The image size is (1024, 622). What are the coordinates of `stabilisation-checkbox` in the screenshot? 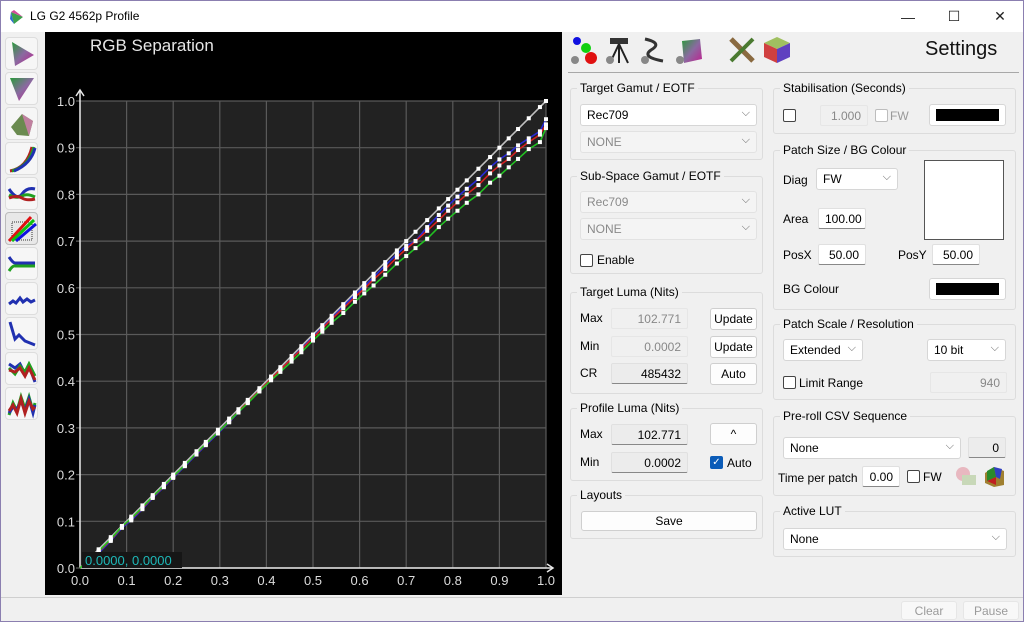 It's located at (789, 115).